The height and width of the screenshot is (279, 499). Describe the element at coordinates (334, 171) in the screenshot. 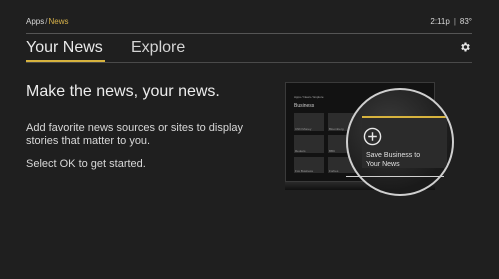

I see `tv-tile-label: Forbes` at that location.